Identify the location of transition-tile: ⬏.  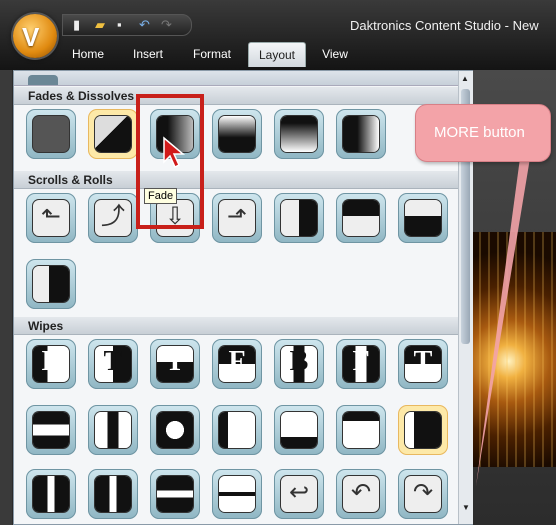
(237, 218).